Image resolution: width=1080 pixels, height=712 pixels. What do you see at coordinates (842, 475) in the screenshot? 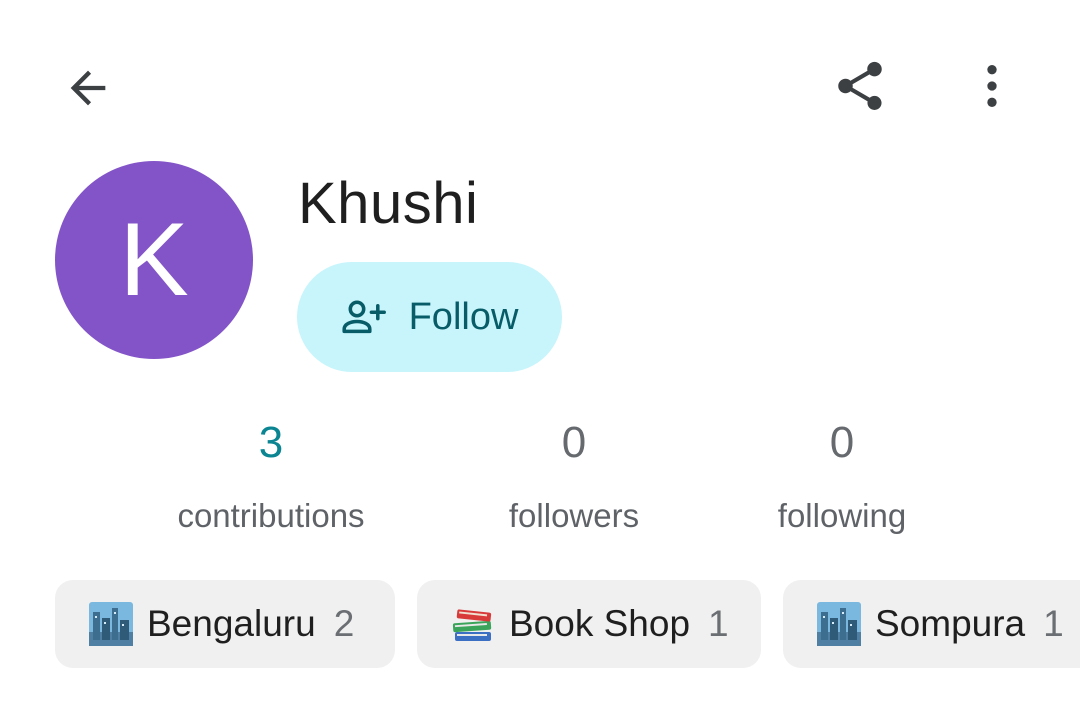
I see `stat-following: 0 following` at bounding box center [842, 475].